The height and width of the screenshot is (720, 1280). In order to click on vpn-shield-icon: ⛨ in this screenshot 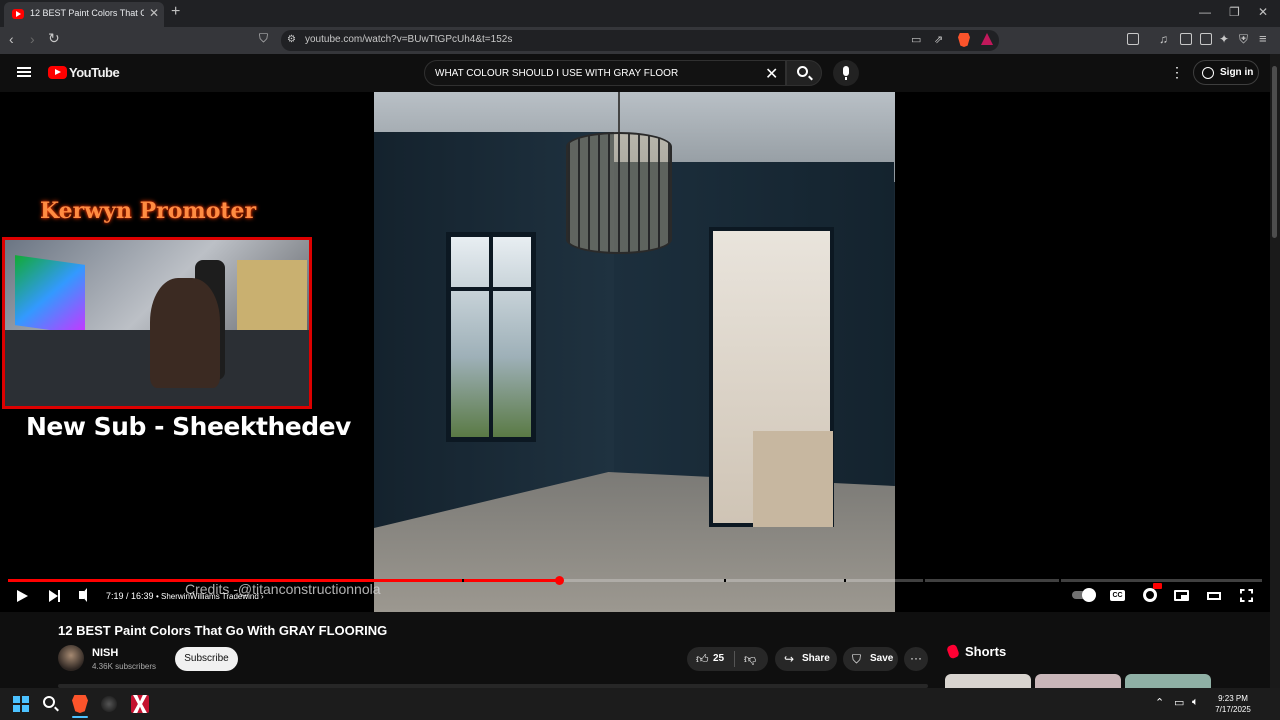, I will do `click(1243, 39)`.